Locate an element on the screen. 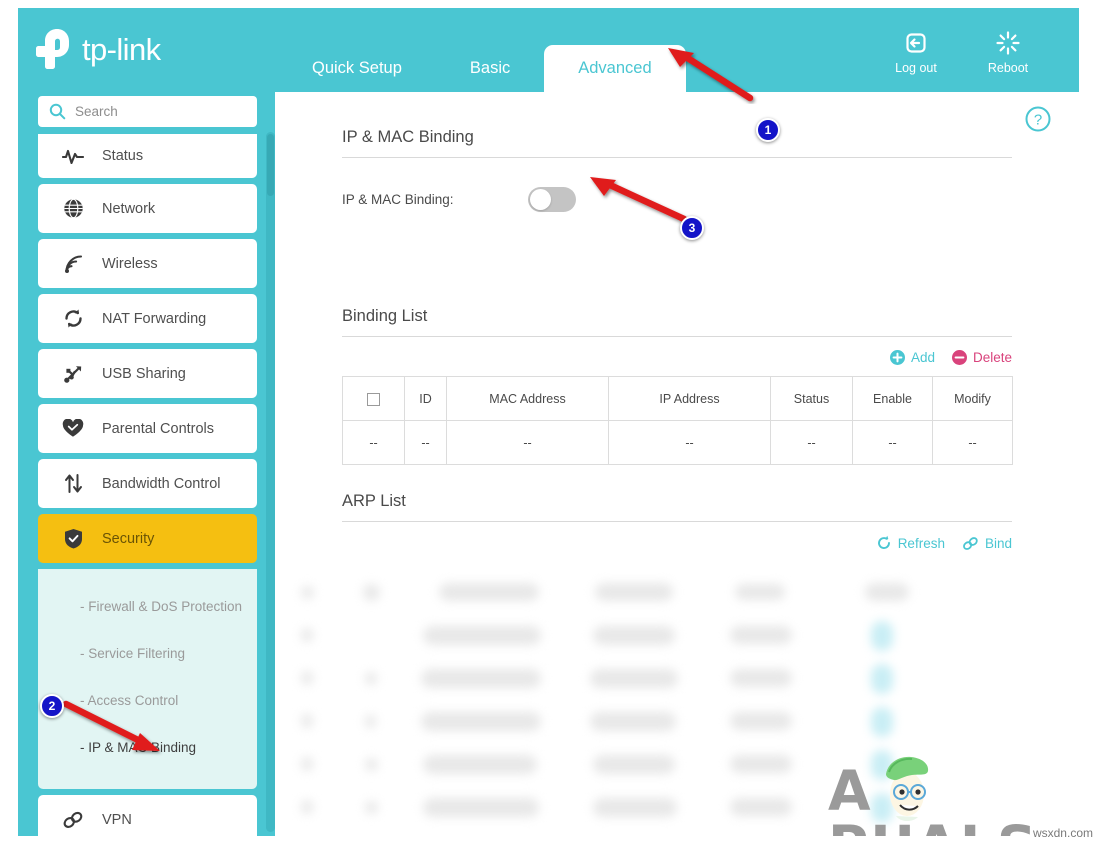  refresh-icon is located at coordinates (883, 542).